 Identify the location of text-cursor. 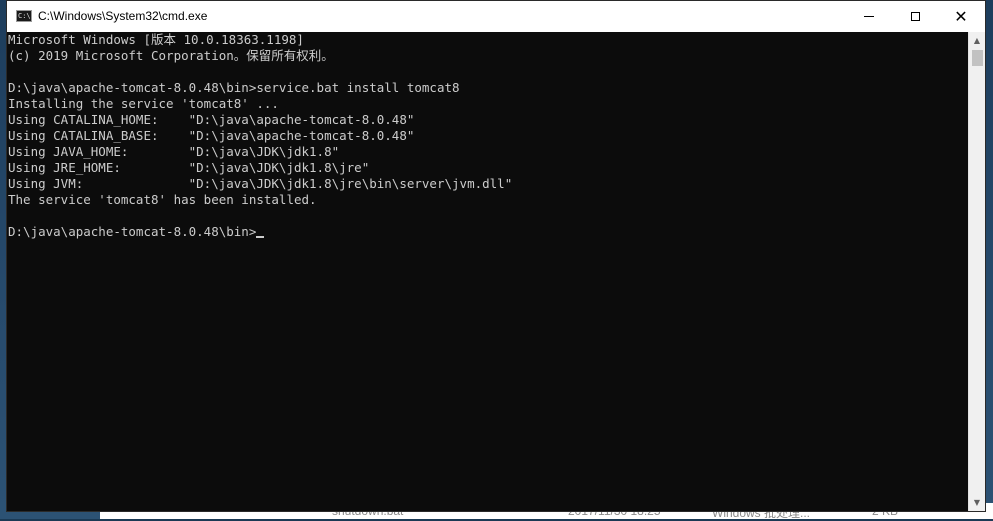
(260, 237).